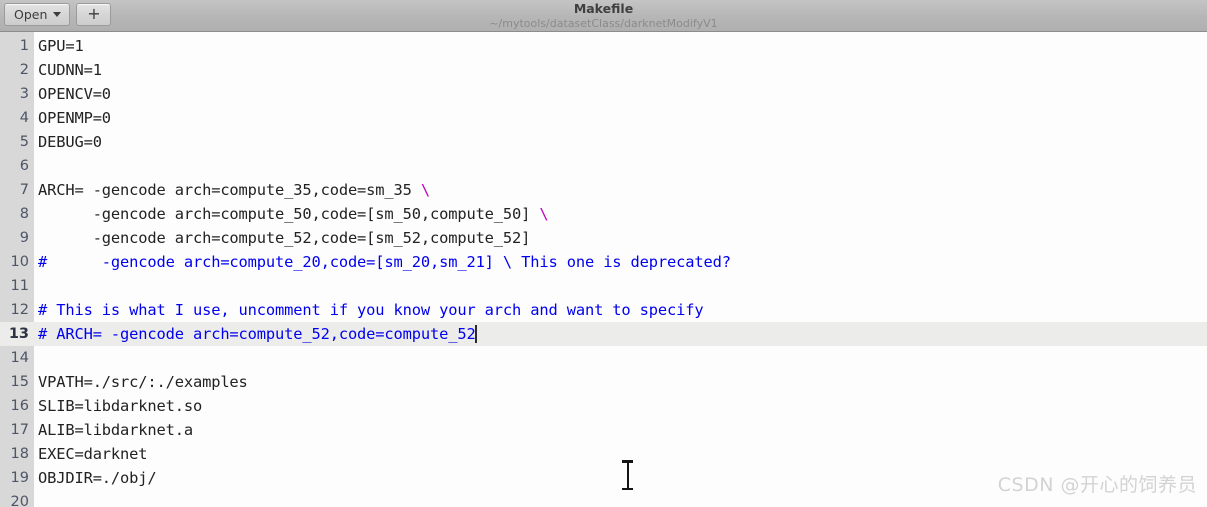 The image size is (1207, 507). What do you see at coordinates (18, 334) in the screenshot?
I see `line-number: 13` at bounding box center [18, 334].